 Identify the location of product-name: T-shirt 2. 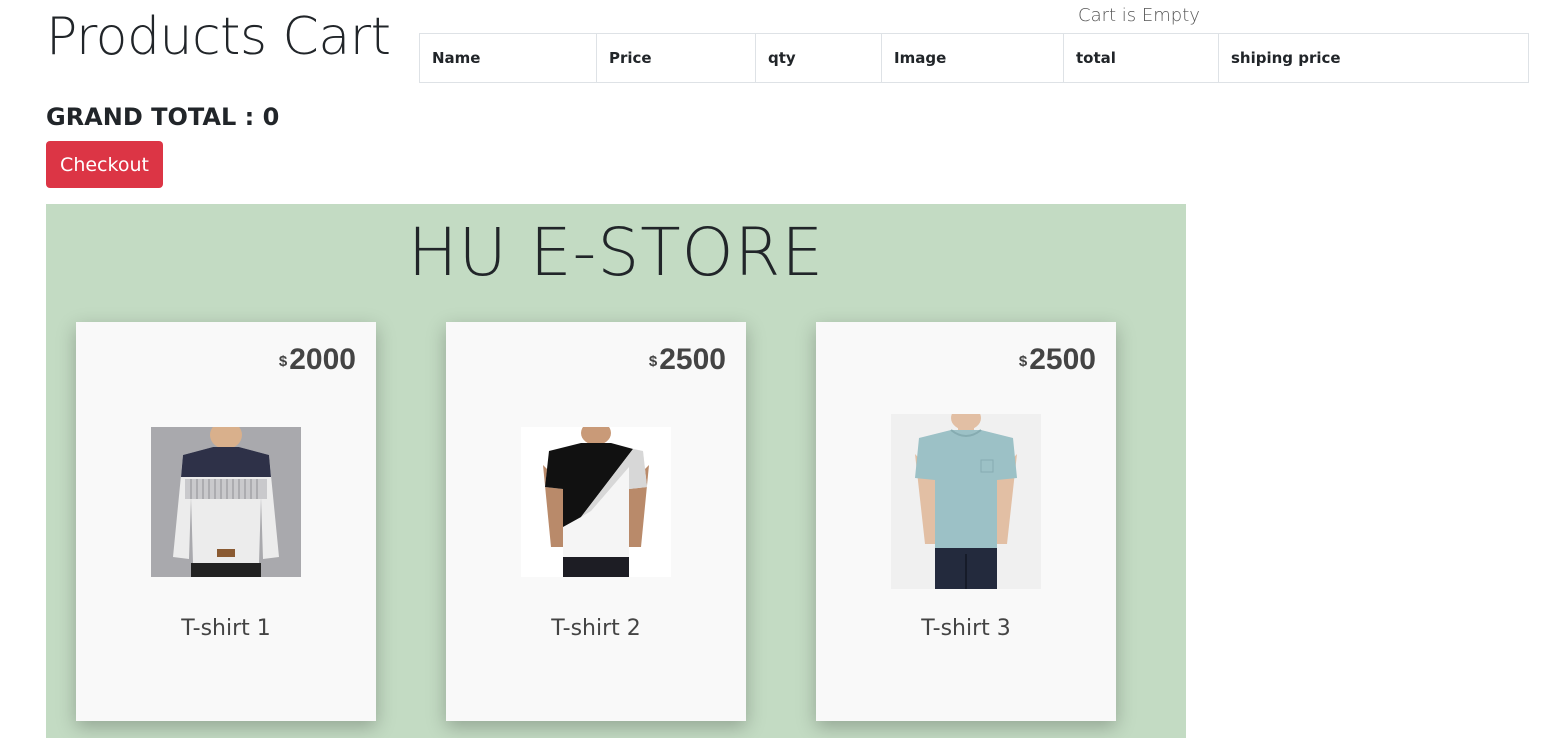
(596, 628).